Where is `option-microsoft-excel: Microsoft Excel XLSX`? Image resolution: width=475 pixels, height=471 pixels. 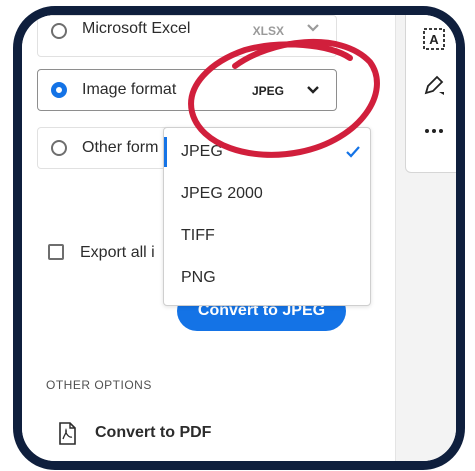
option-microsoft-excel: Microsoft Excel XLSX is located at coordinates (187, 36).